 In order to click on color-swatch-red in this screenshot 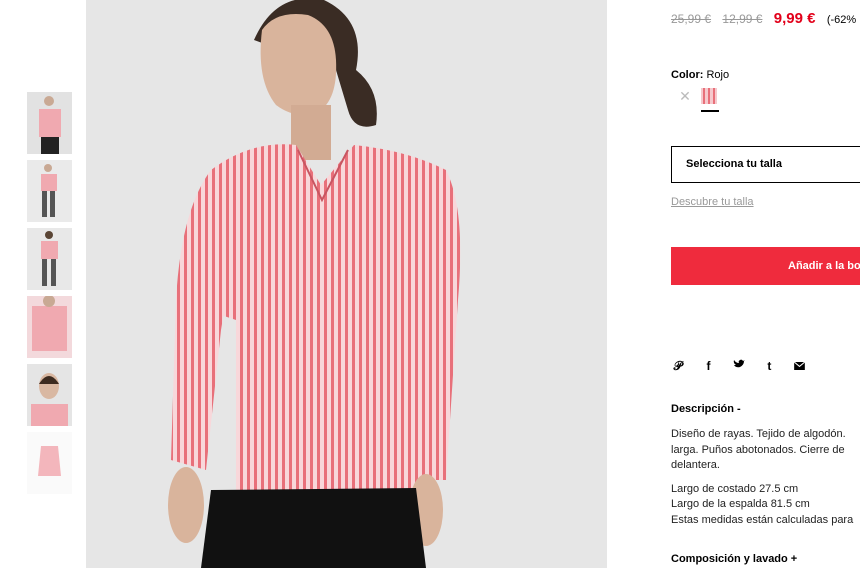, I will do `click(709, 96)`.